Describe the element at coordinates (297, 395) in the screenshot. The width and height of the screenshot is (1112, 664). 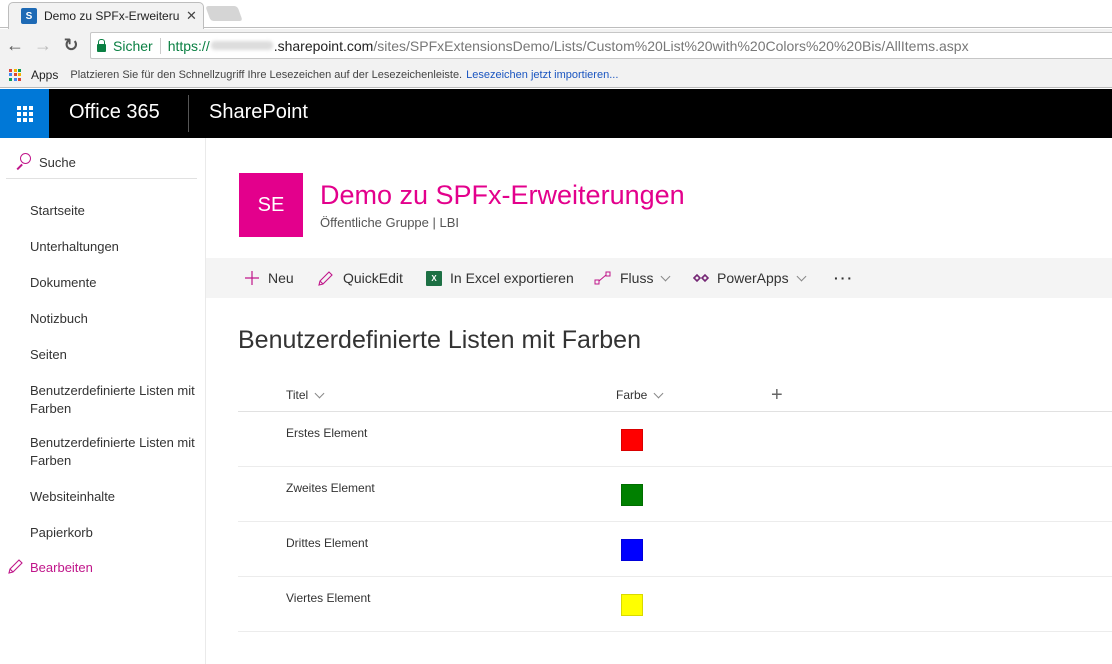
I see `column-label: Titel` at that location.